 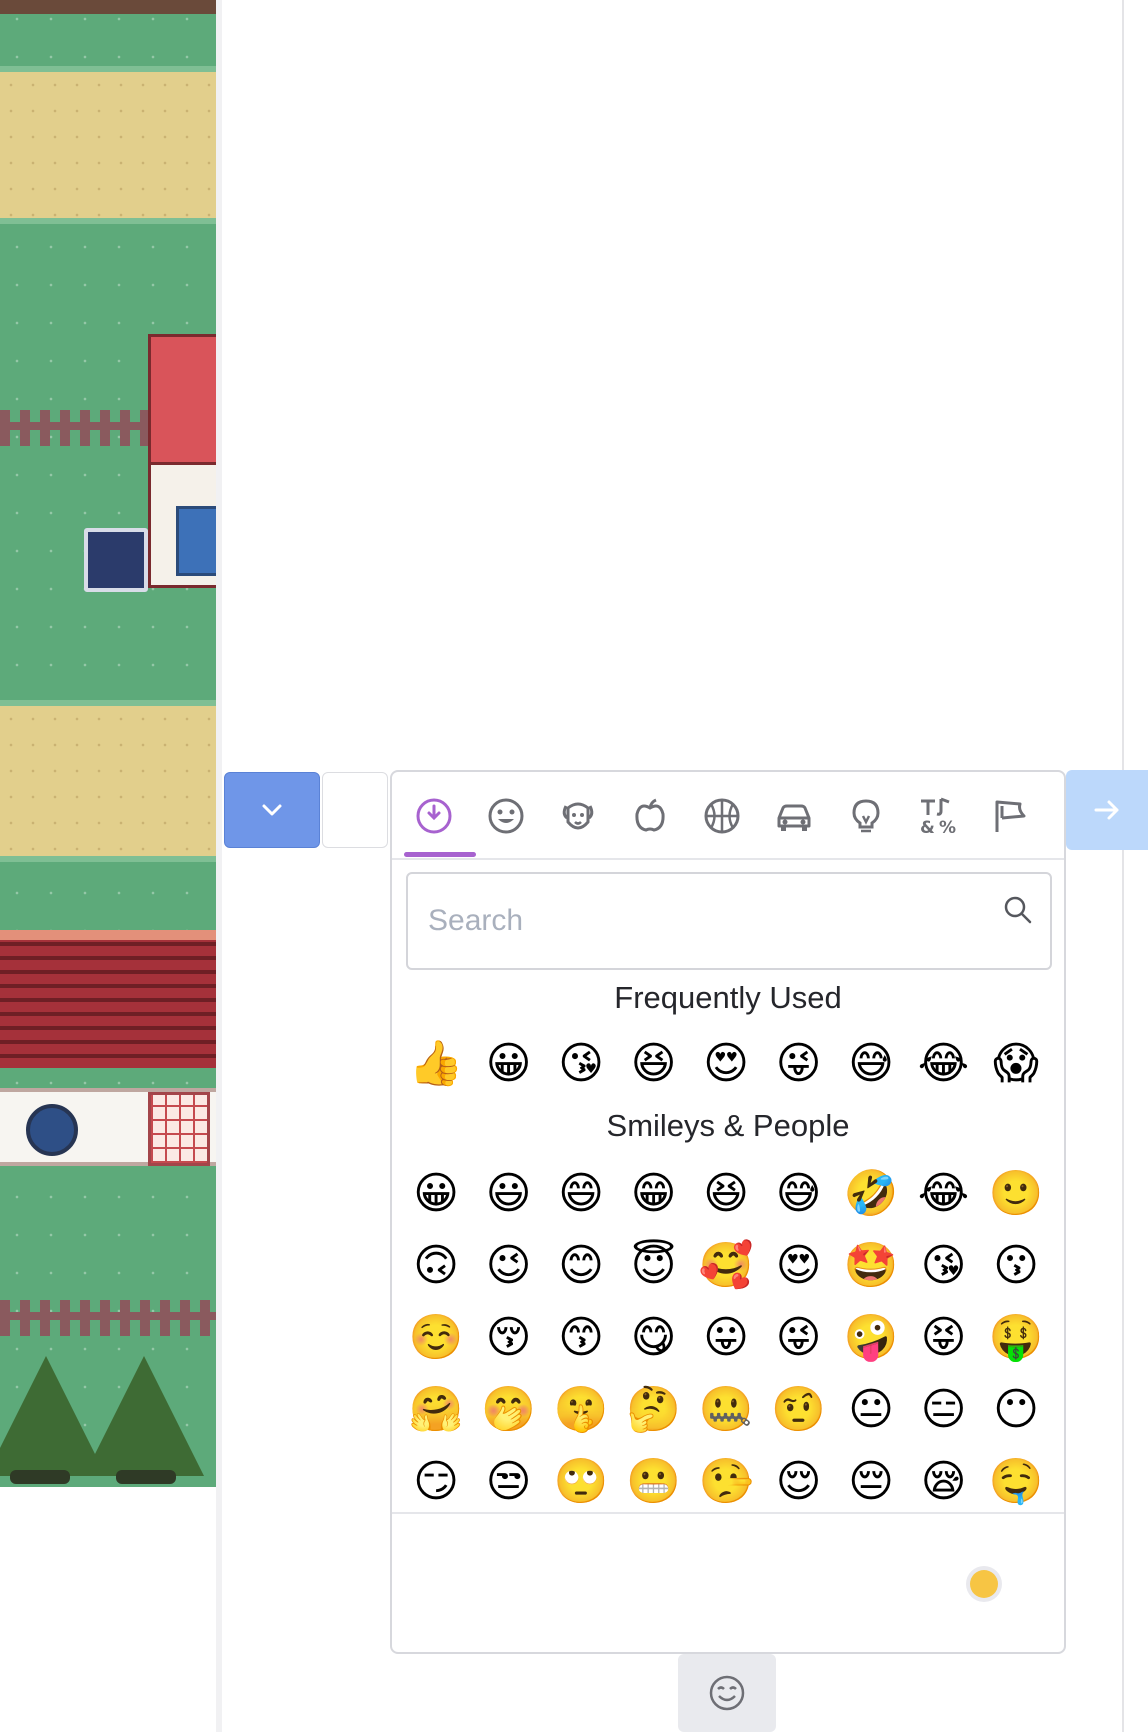 What do you see at coordinates (726, 1482) in the screenshot?
I see `emoji-button: 🤥` at bounding box center [726, 1482].